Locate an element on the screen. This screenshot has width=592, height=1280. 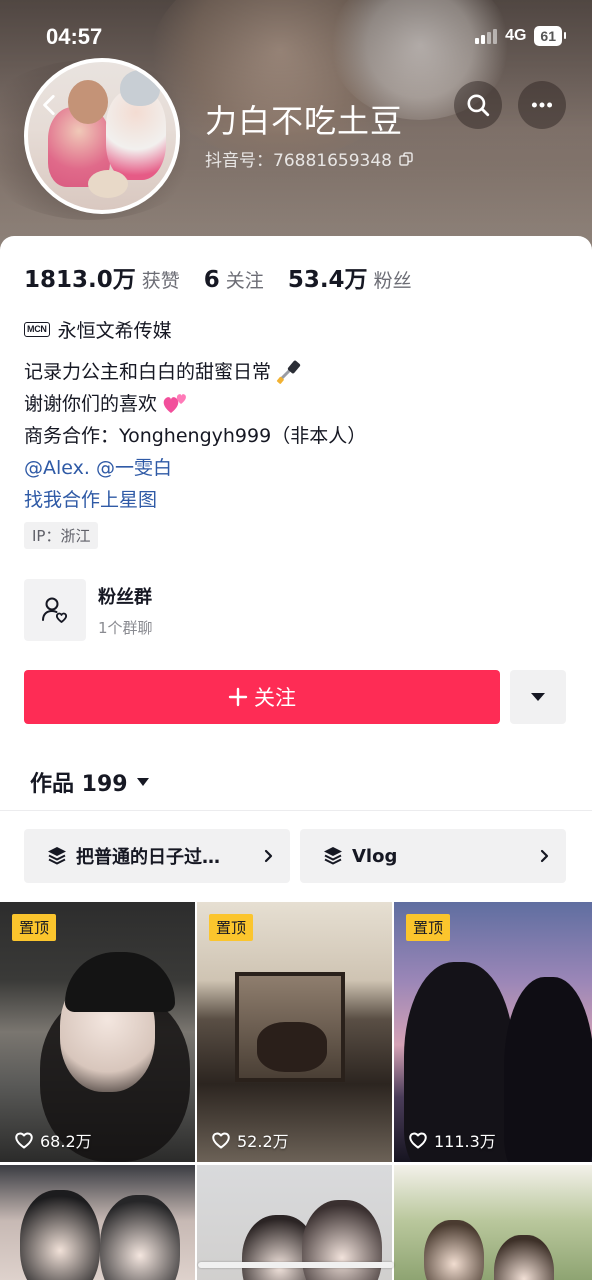
bio-line-2: 谢谢你们的喜欢 is located at coordinates (91, 404).